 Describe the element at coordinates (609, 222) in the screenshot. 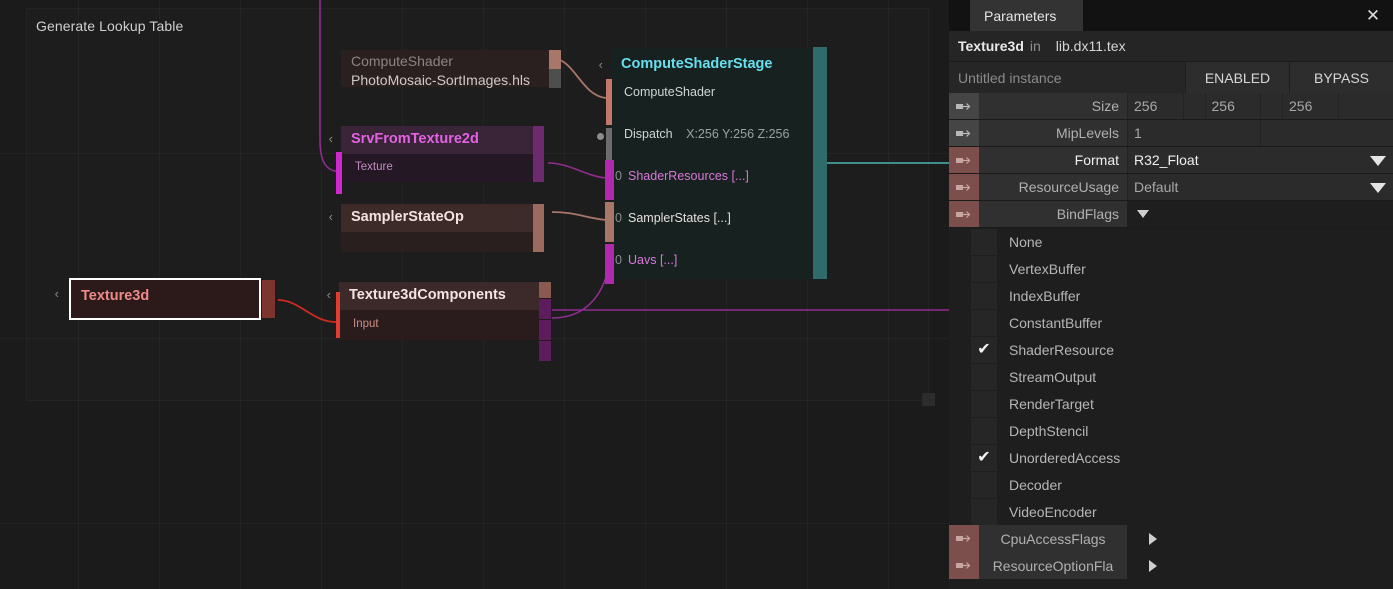

I see `input-bracket-samplerstates` at that location.